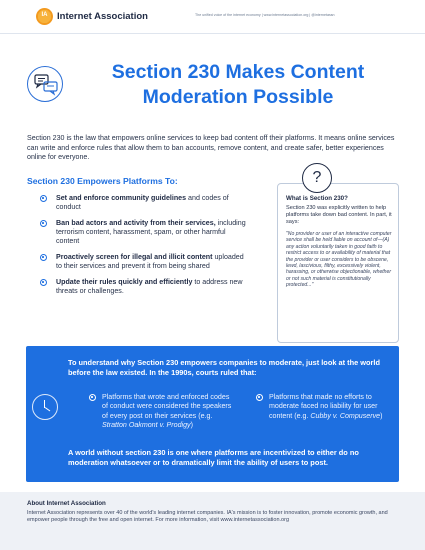 The image size is (425, 550). What do you see at coordinates (317, 198) in the screenshot?
I see `sidebar-title: What is Section 230?` at bounding box center [317, 198].